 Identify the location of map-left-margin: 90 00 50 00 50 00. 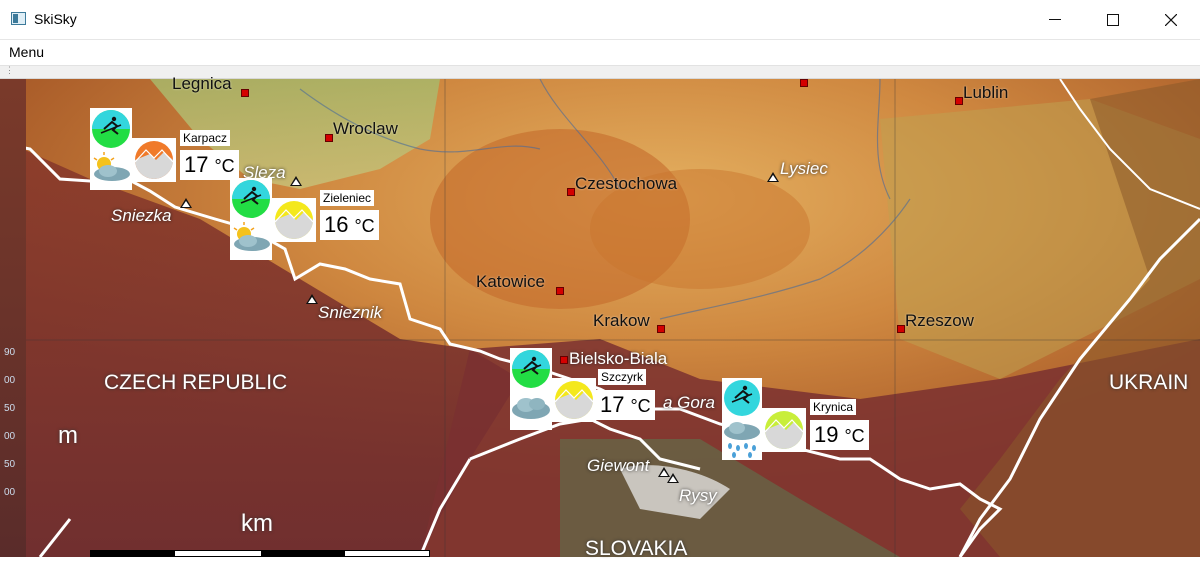
(13, 318).